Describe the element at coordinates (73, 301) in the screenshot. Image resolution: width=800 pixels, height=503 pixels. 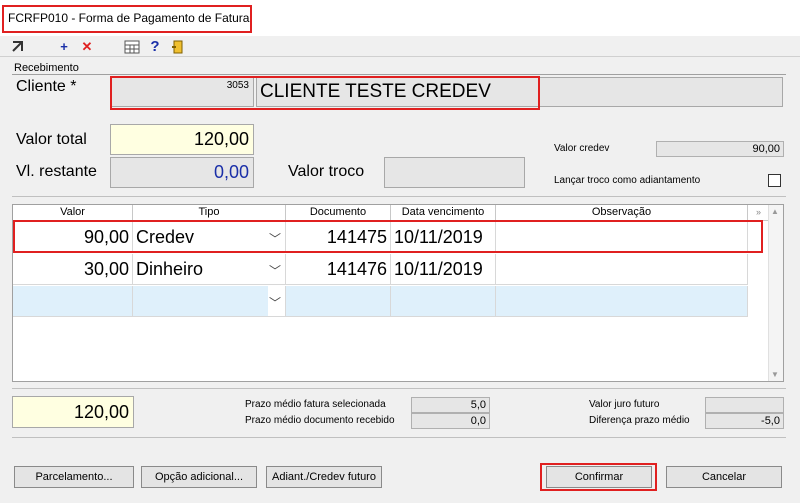
I see `table-new-row-valor` at that location.